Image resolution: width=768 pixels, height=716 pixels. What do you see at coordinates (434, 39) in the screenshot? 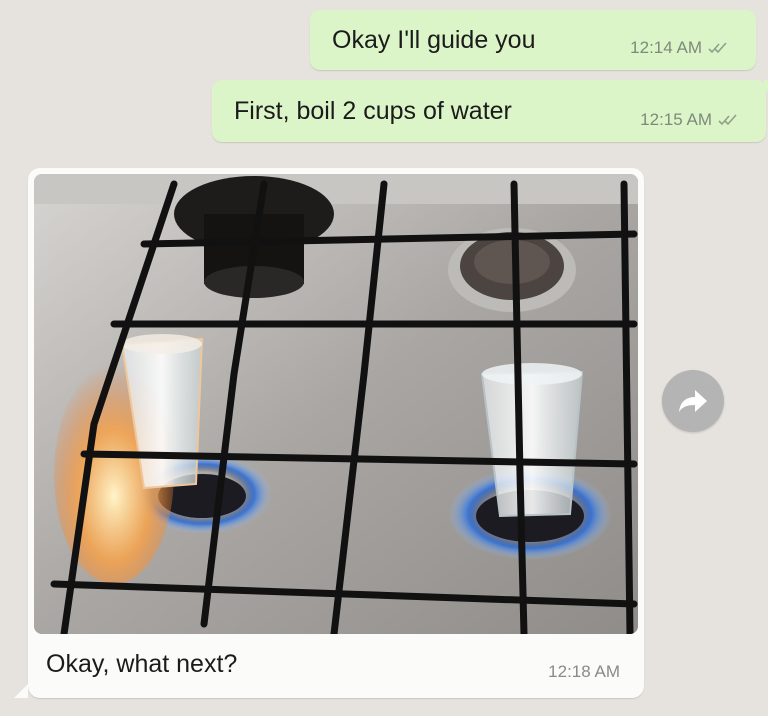
I see `message-text: Okay I'll guide you` at bounding box center [434, 39].